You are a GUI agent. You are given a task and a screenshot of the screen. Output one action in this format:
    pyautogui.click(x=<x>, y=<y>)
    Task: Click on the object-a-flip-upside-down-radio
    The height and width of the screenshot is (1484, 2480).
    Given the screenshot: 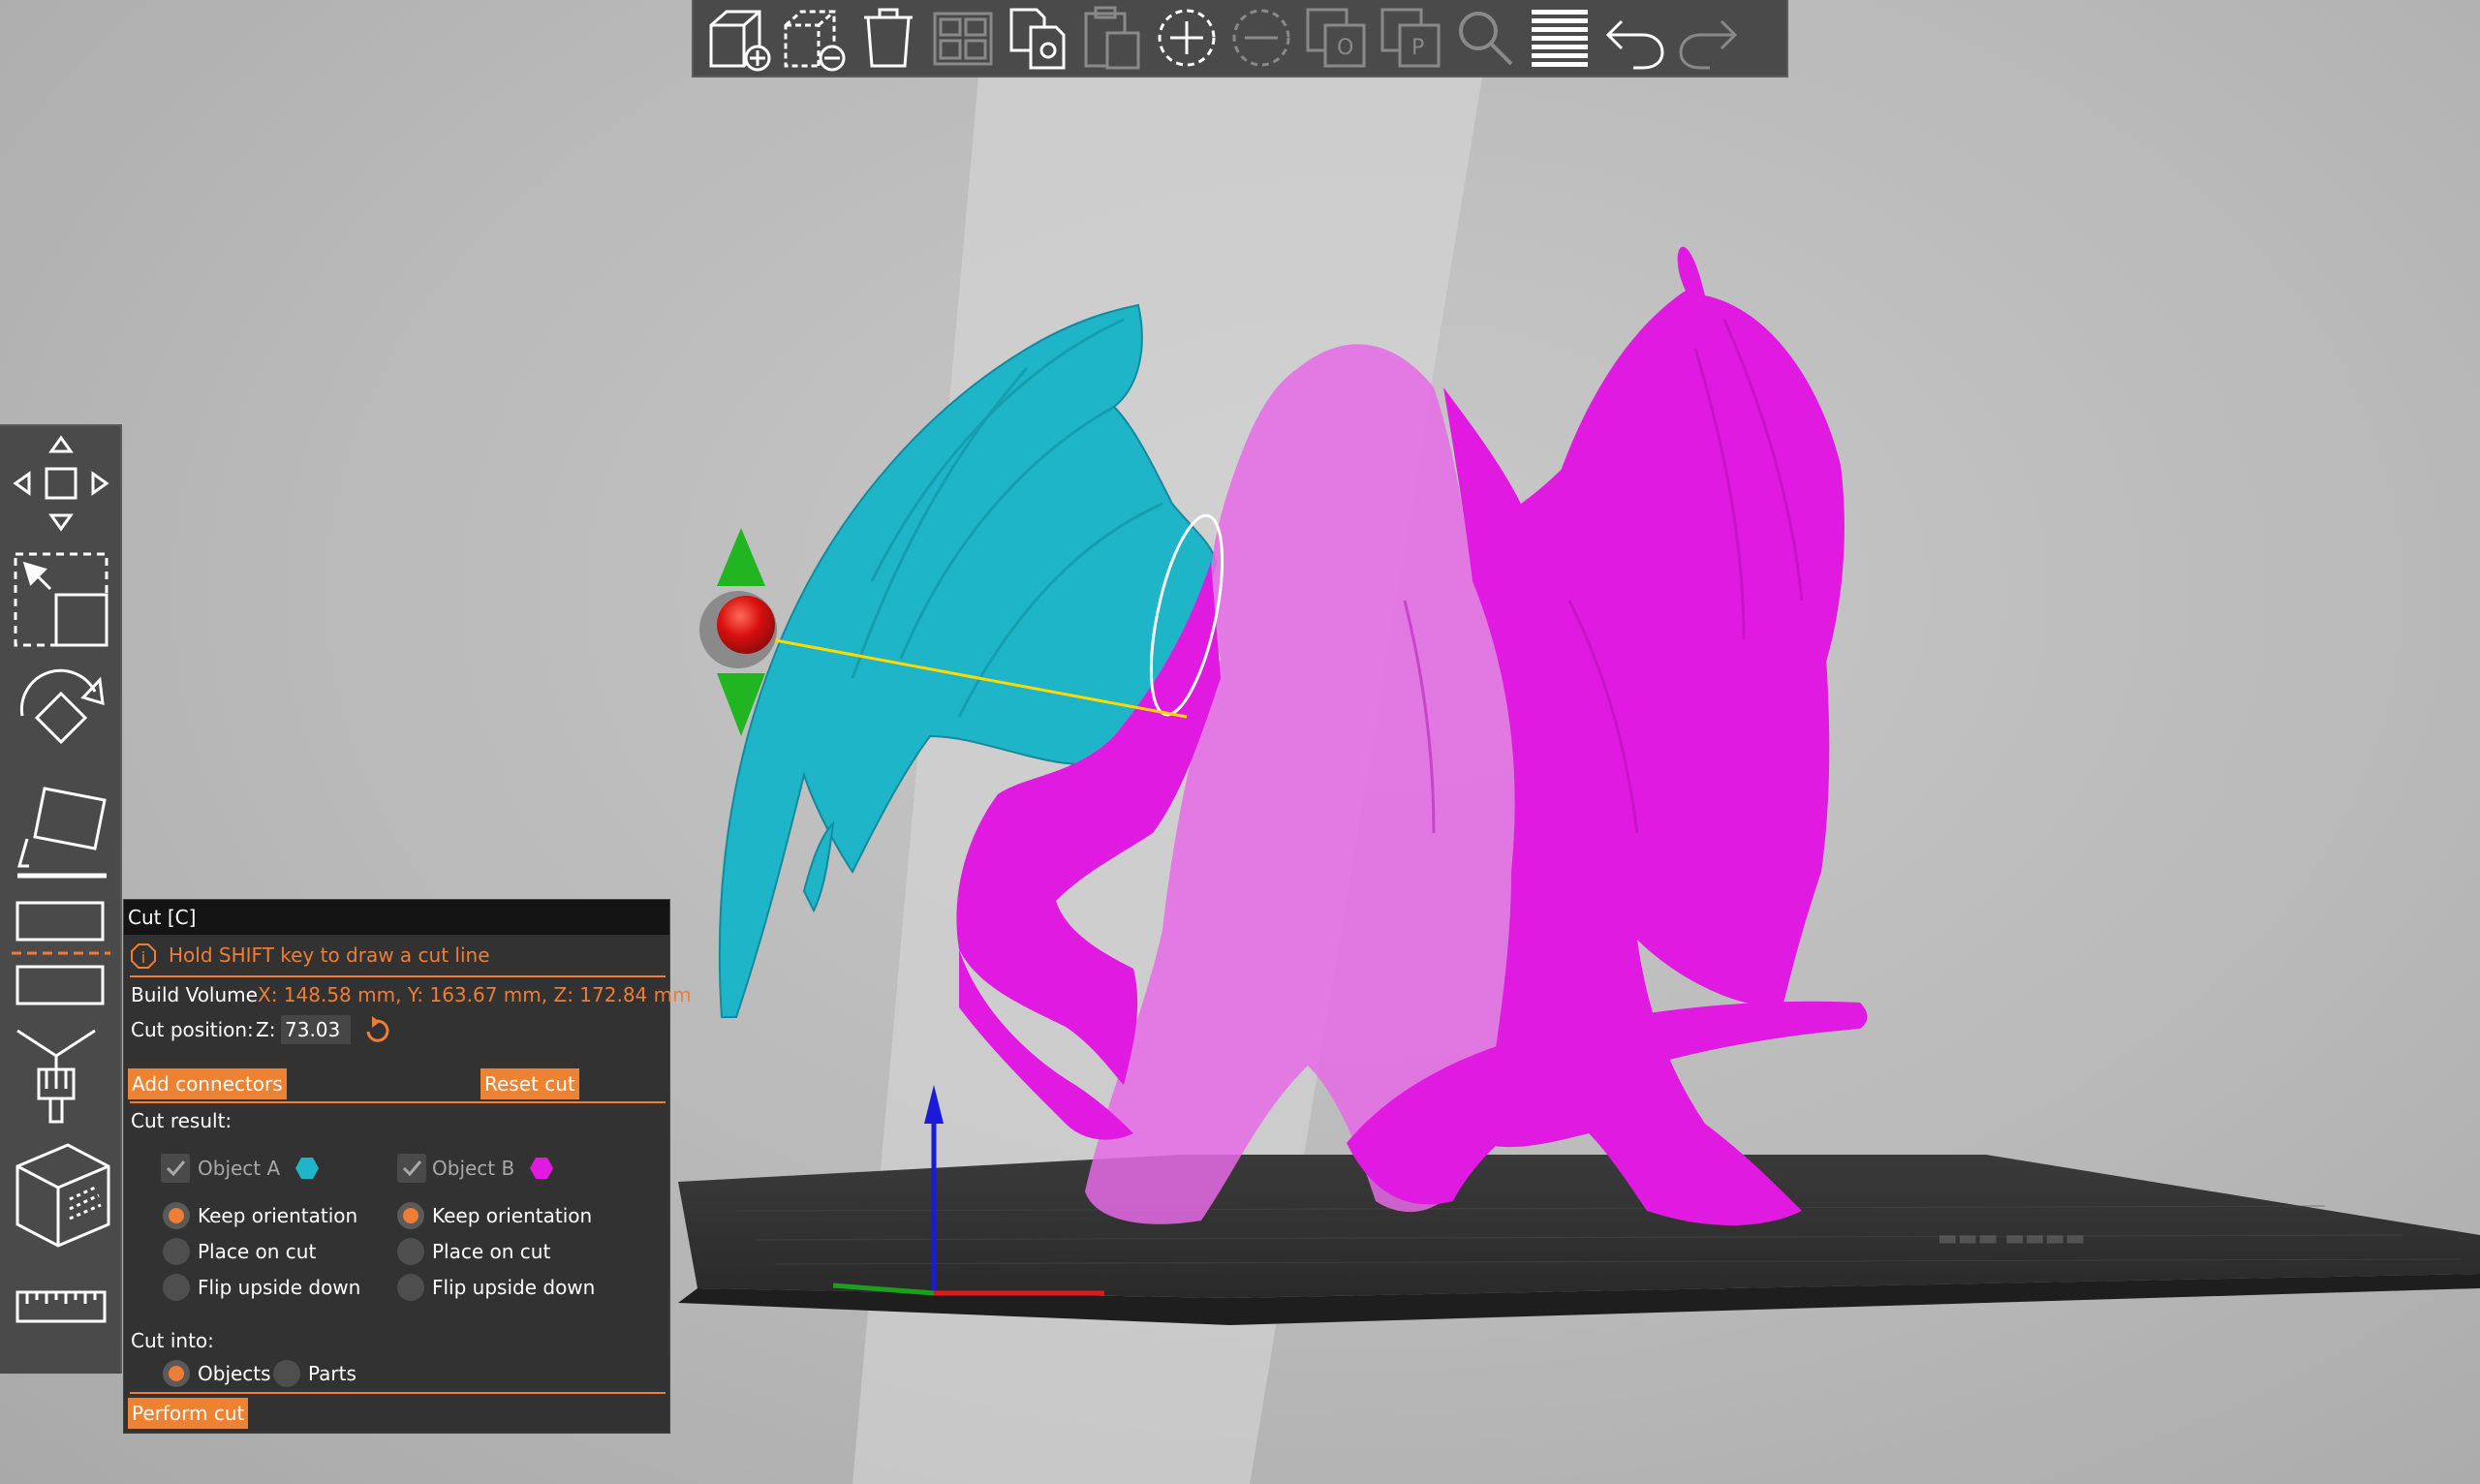 What is the action you would take?
    pyautogui.click(x=176, y=1287)
    